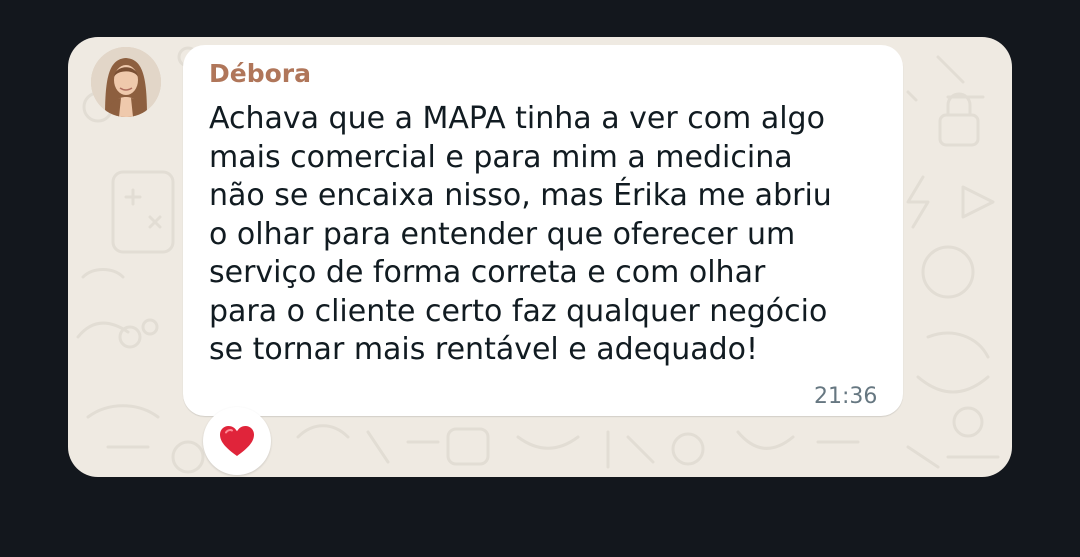 The image size is (1080, 557). I want to click on contact-avatar, so click(126, 82).